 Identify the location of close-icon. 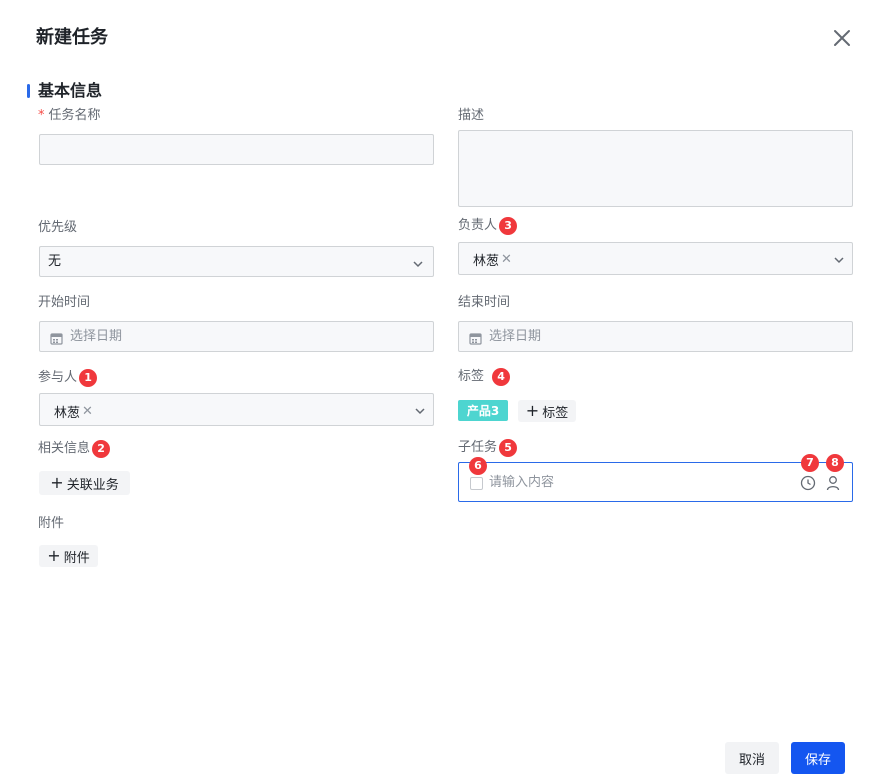
(842, 38).